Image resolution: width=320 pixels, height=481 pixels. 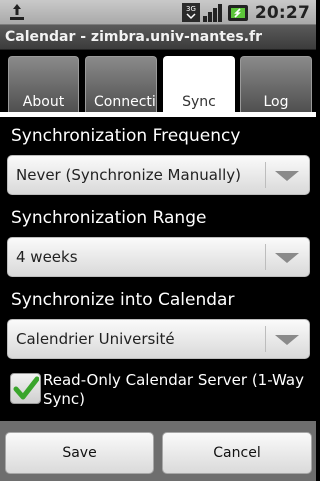 I want to click on signal-icon, so click(x=212, y=13).